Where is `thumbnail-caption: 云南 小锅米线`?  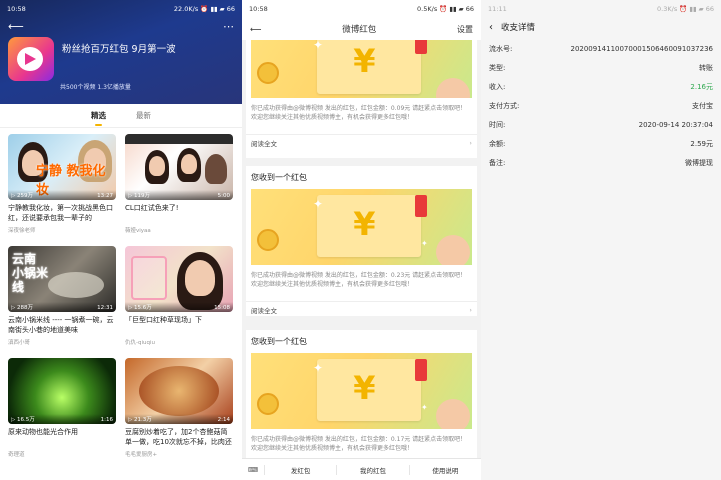 thumbnail-caption: 云南 小锅米线 is located at coordinates (30, 273).